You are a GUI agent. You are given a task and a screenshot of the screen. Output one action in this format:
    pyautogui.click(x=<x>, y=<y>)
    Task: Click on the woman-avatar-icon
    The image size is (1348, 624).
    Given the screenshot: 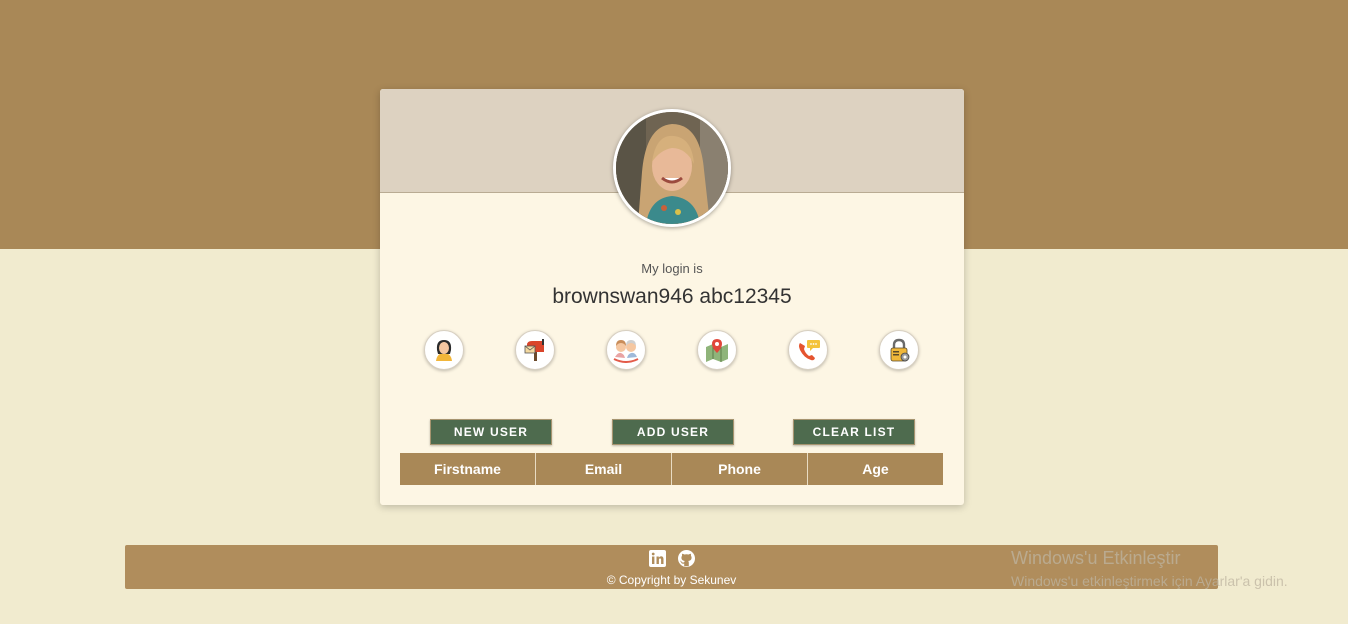 What is the action you would take?
    pyautogui.click(x=444, y=350)
    